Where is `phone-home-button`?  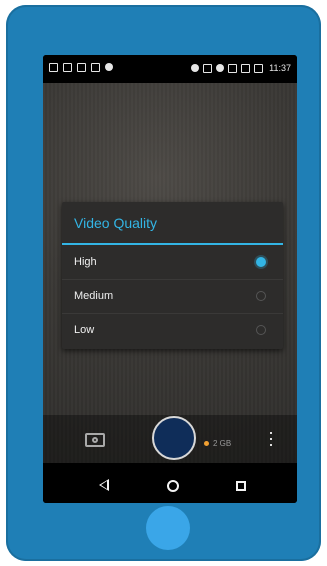 phone-home-button is located at coordinates (168, 528).